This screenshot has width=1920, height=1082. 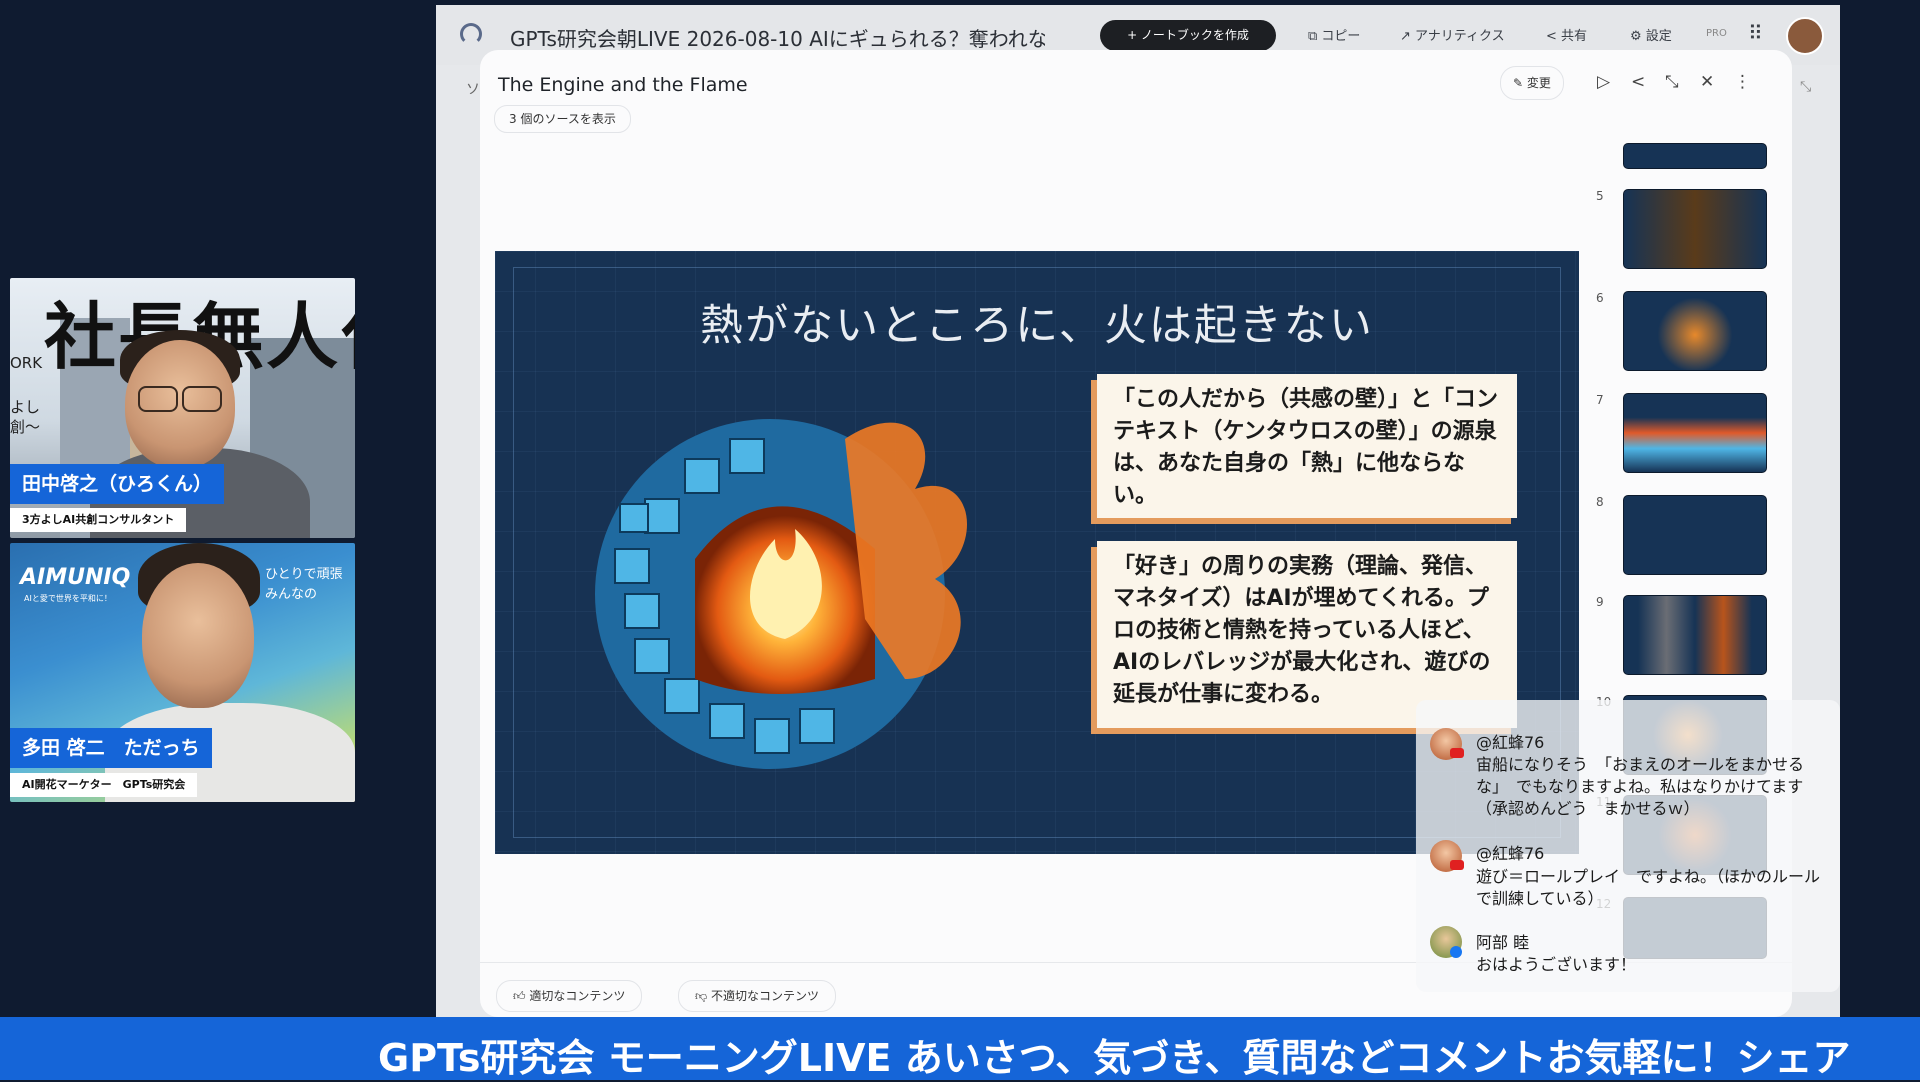 I want to click on copy-button: ⧉ コピー, so click(x=1334, y=34).